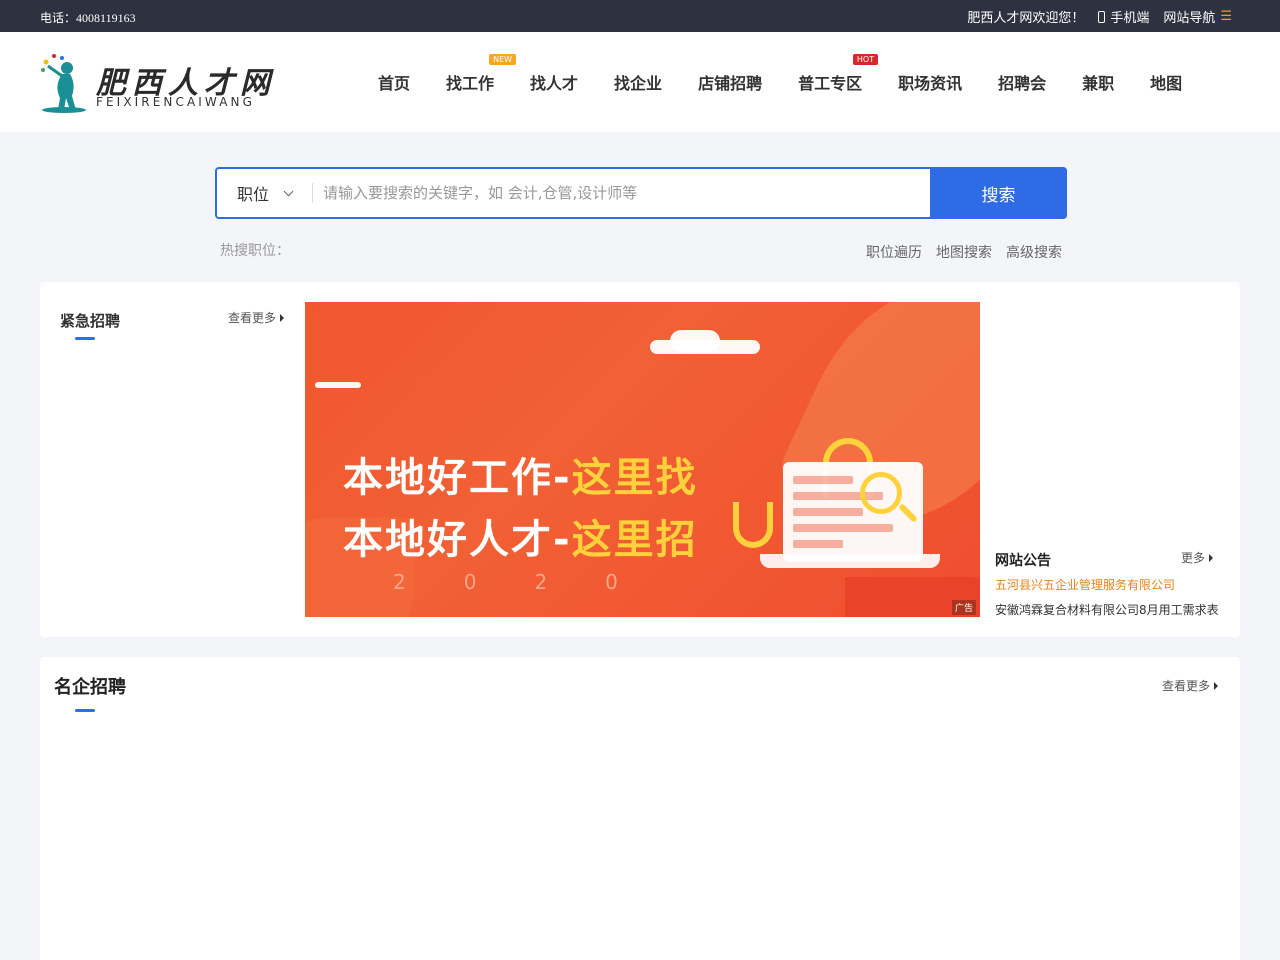 This screenshot has width=1280, height=960. What do you see at coordinates (90, 687) in the screenshot?
I see `famous-title: 名企招聘` at bounding box center [90, 687].